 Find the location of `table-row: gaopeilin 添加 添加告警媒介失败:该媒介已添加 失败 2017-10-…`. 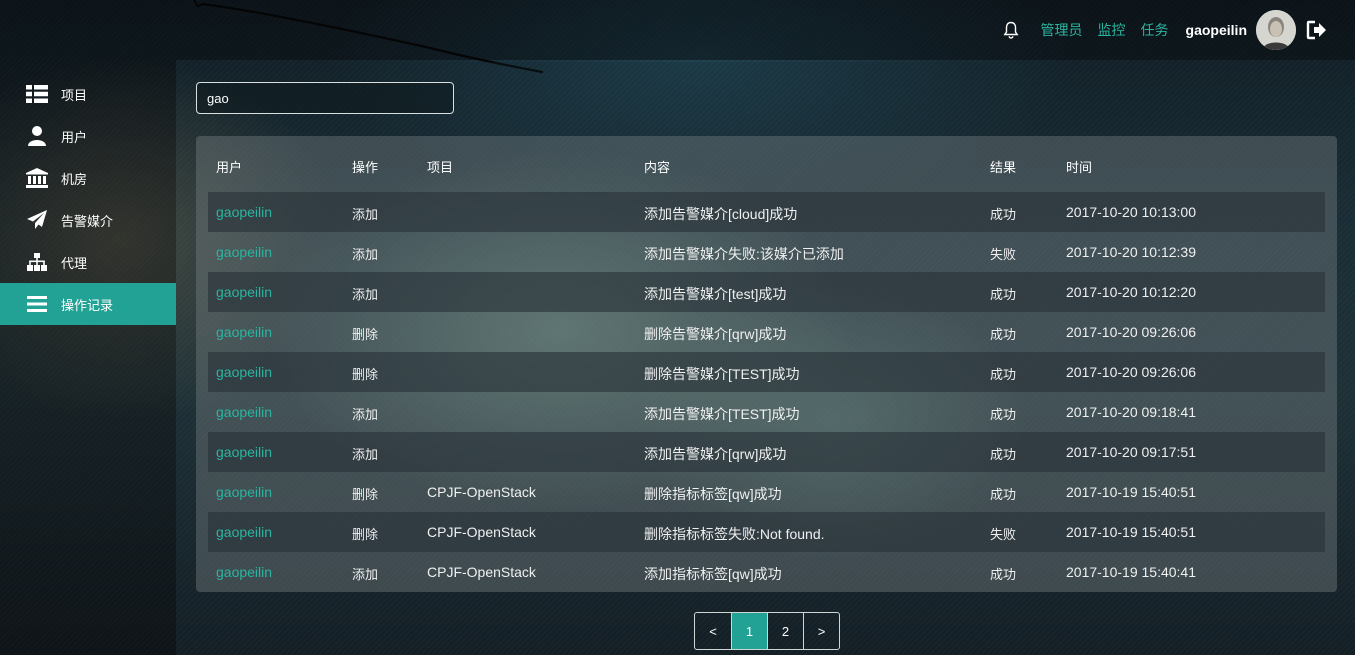

table-row: gaopeilin 添加 添加告警媒介失败:该媒介已添加 失败 2017-10-… is located at coordinates (766, 252).